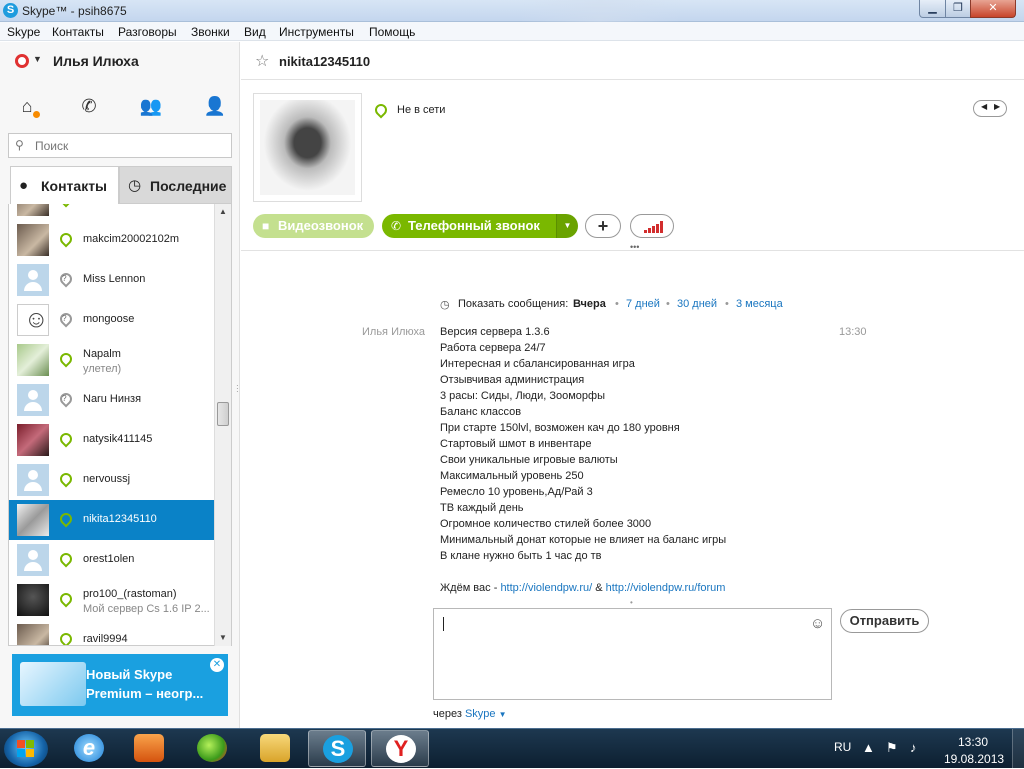  Describe the element at coordinates (337, 748) in the screenshot. I see `taskbar-skype: S` at that location.